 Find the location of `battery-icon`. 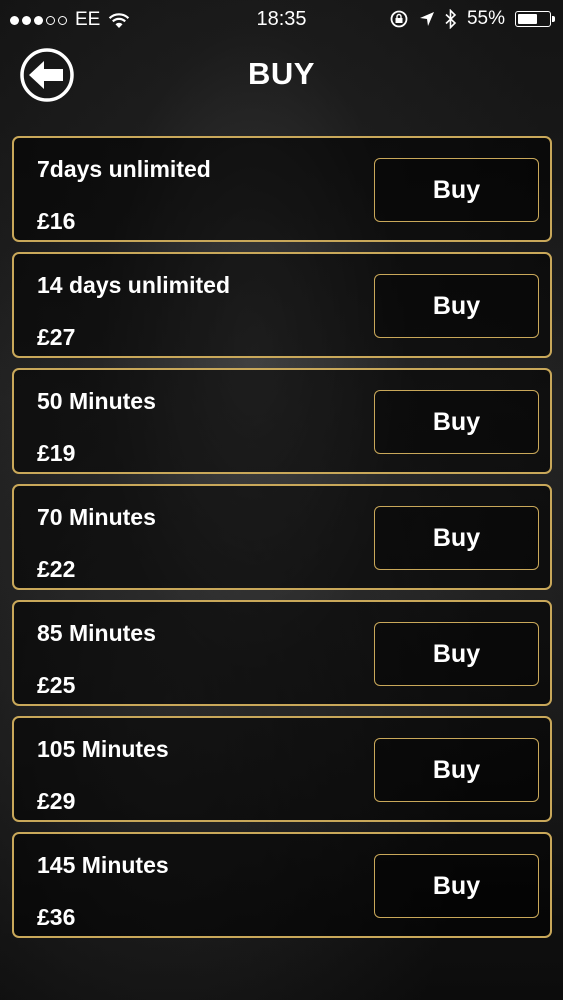

battery-icon is located at coordinates (535, 19).